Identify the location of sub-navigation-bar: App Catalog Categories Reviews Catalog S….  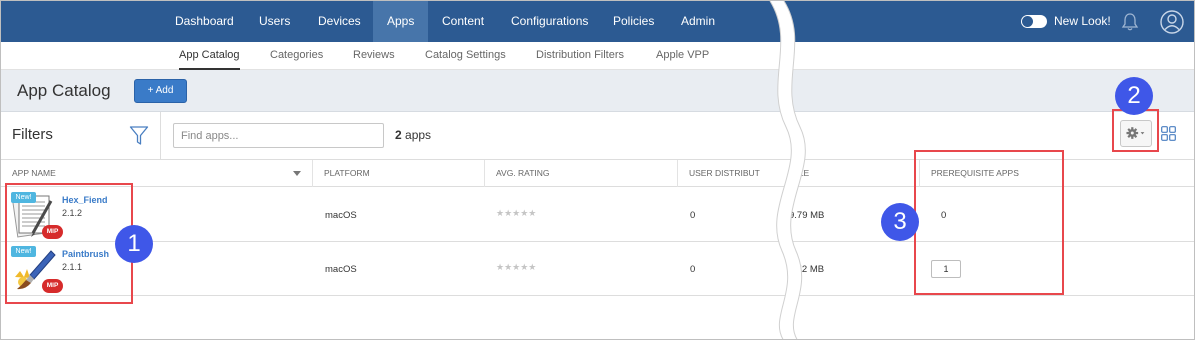
(597, 56).